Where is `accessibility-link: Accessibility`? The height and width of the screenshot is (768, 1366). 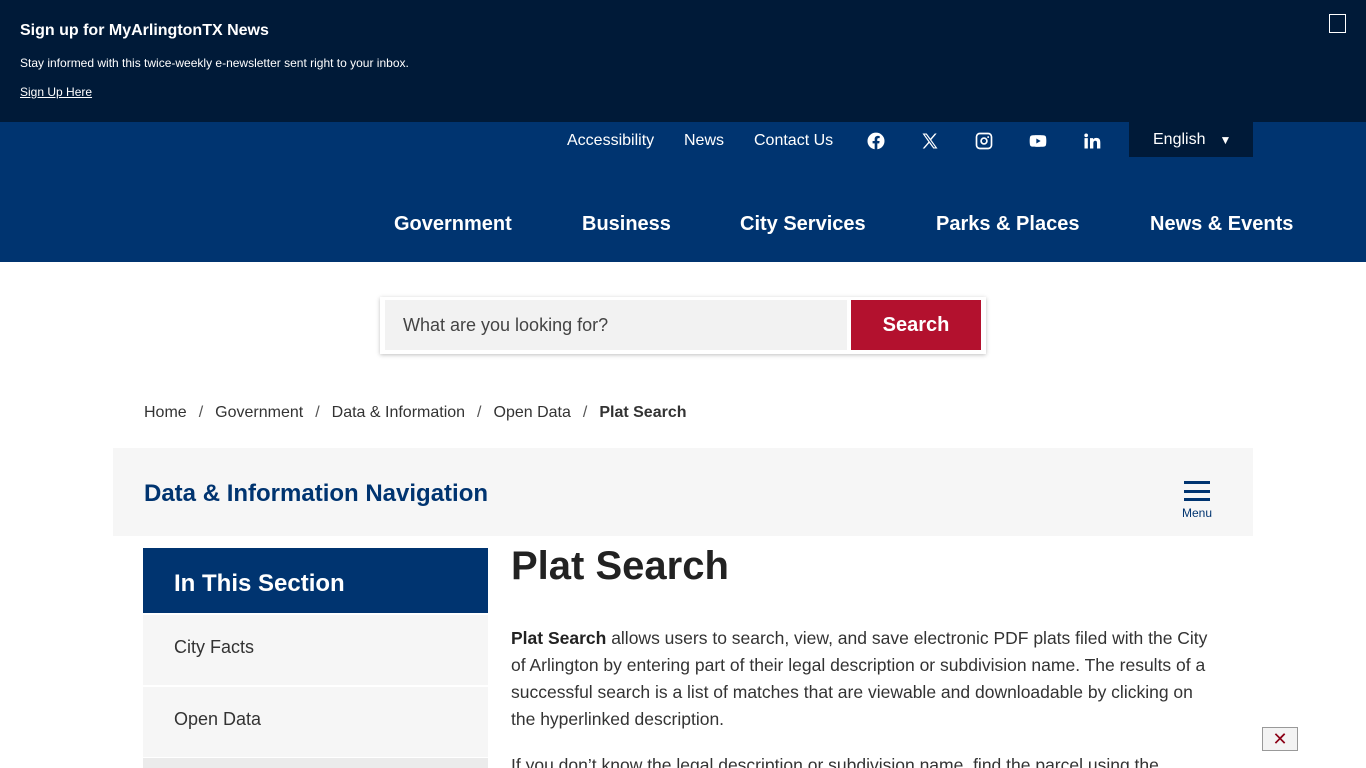
accessibility-link: Accessibility is located at coordinates (610, 141).